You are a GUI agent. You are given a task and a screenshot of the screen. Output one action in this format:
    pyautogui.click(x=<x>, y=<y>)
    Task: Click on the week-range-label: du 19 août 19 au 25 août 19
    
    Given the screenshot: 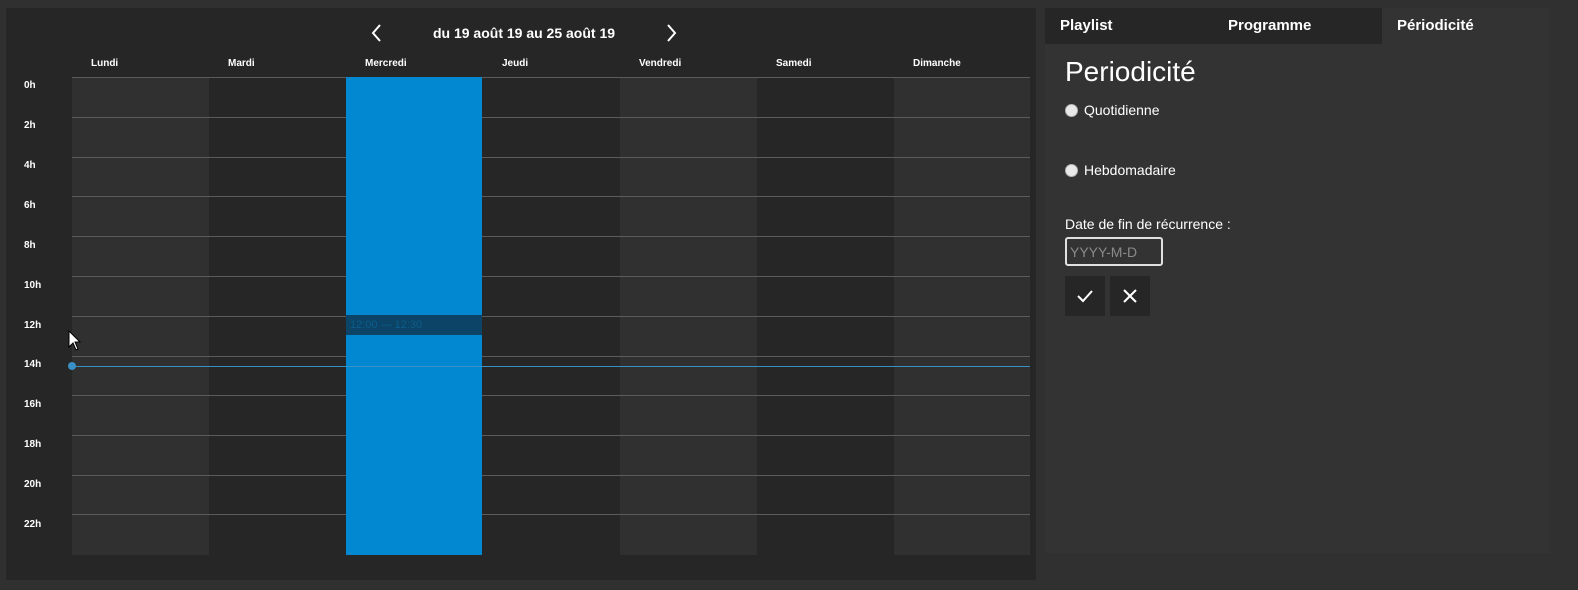 What is the action you would take?
    pyautogui.click(x=524, y=33)
    